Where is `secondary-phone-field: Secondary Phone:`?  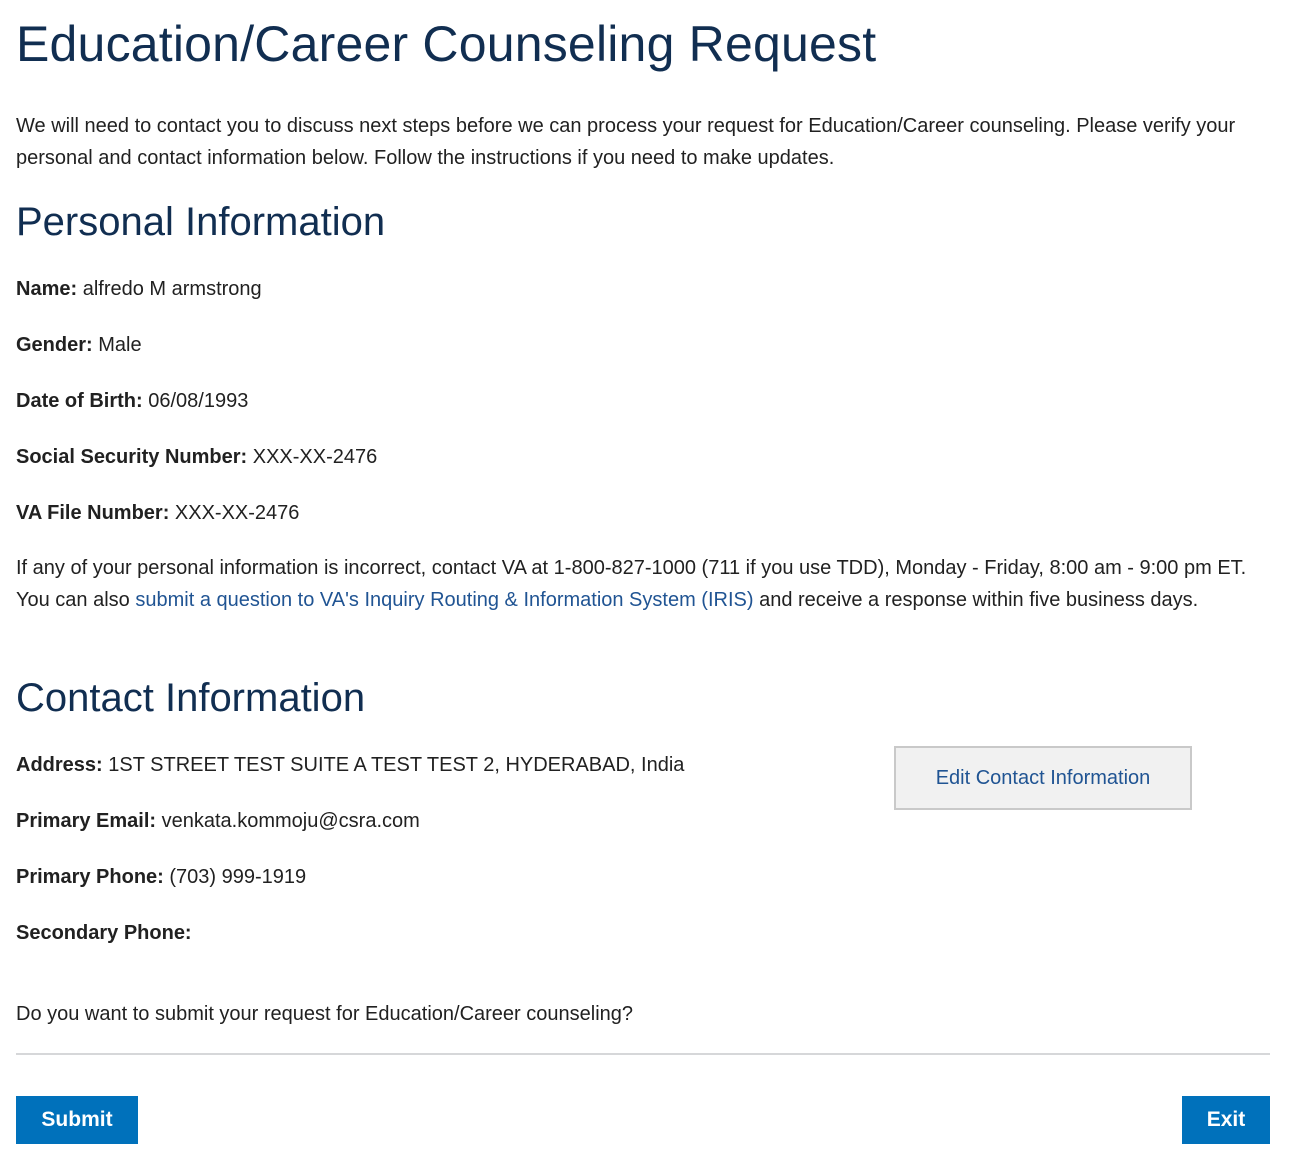 secondary-phone-field: Secondary Phone: is located at coordinates (104, 933).